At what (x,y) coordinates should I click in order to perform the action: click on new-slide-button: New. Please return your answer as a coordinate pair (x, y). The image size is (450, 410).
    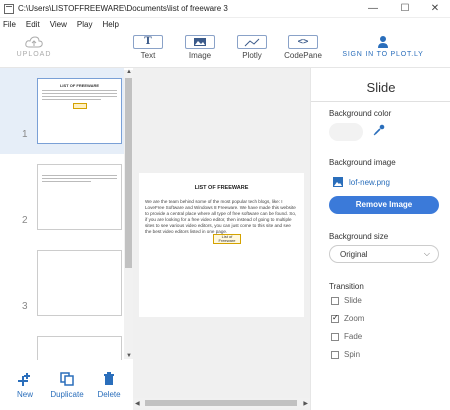
    Looking at the image, I should click on (25, 385).